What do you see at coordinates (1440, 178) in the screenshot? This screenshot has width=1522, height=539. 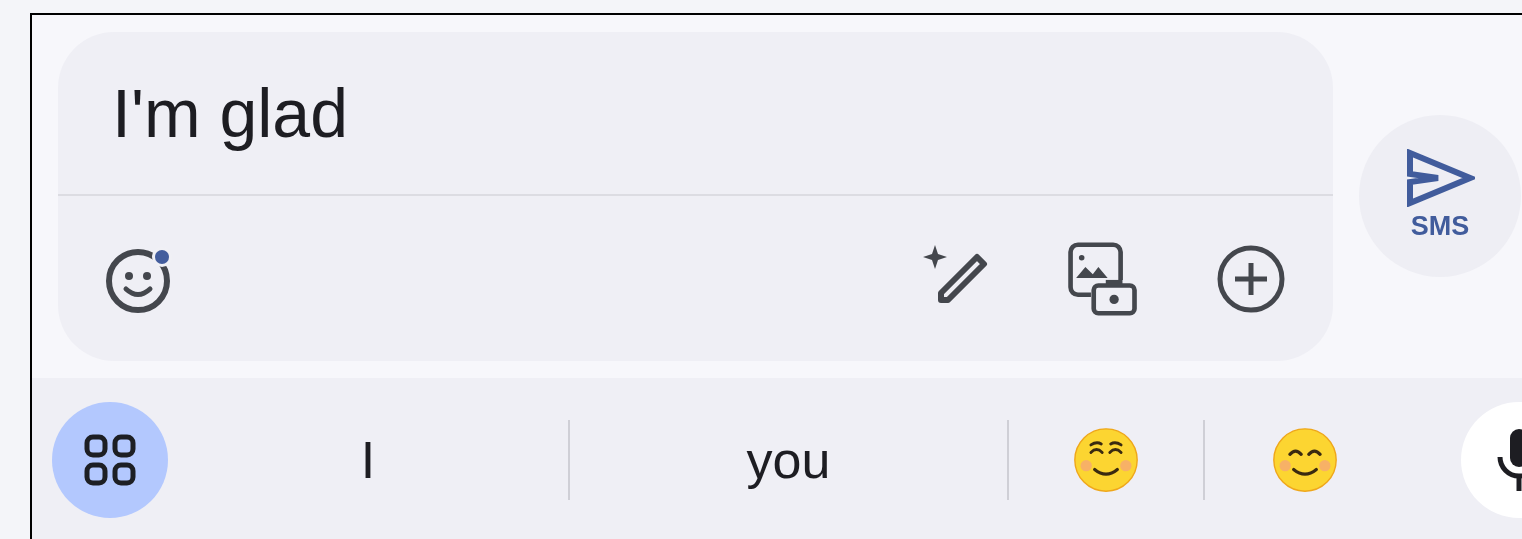 I see `send-icon` at bounding box center [1440, 178].